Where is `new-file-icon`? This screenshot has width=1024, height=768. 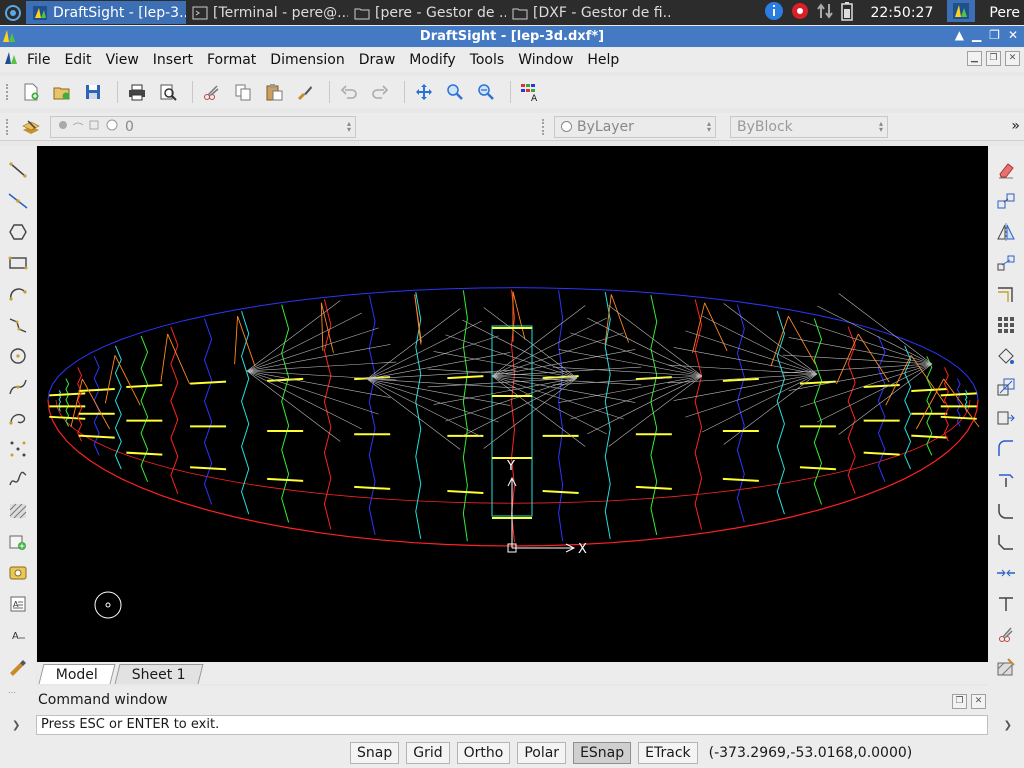
new-file-icon is located at coordinates (31, 92).